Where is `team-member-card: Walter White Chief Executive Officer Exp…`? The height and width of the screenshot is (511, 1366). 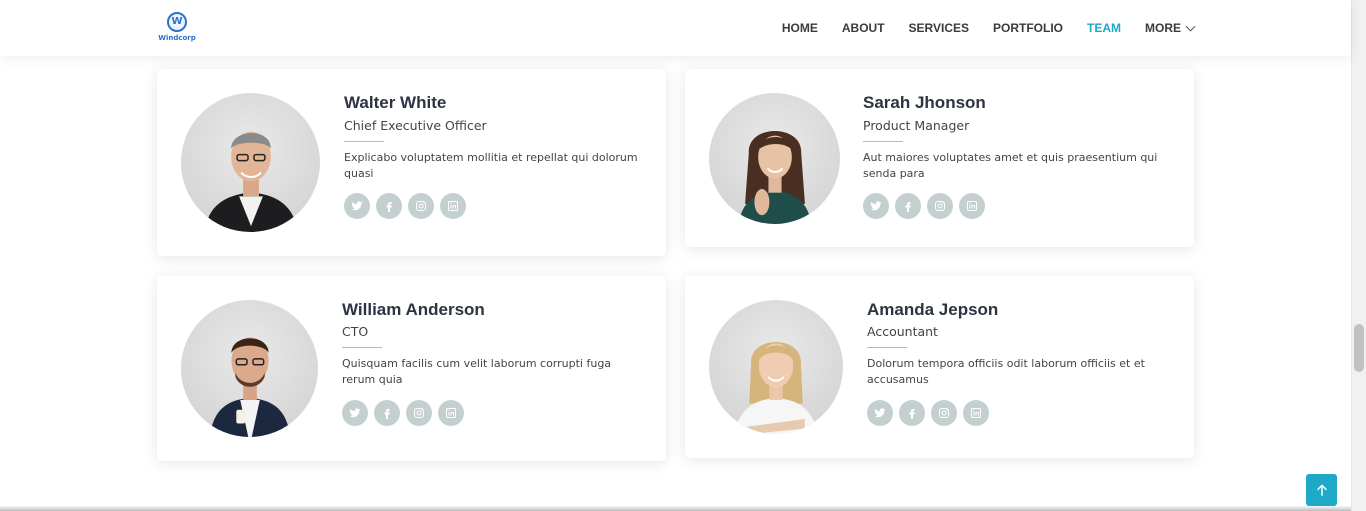 team-member-card: Walter White Chief Executive Officer Exp… is located at coordinates (411, 162).